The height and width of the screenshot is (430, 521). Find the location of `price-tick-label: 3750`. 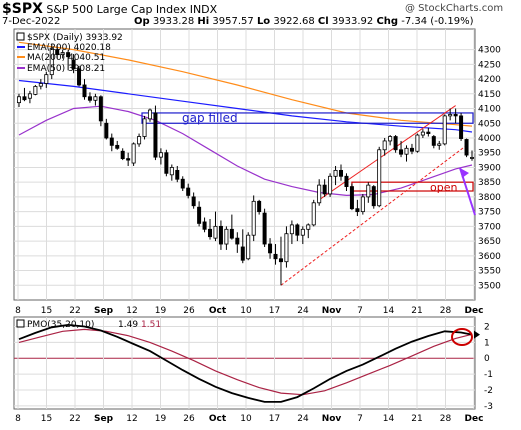

price-tick-label: 3750 is located at coordinates (489, 213).